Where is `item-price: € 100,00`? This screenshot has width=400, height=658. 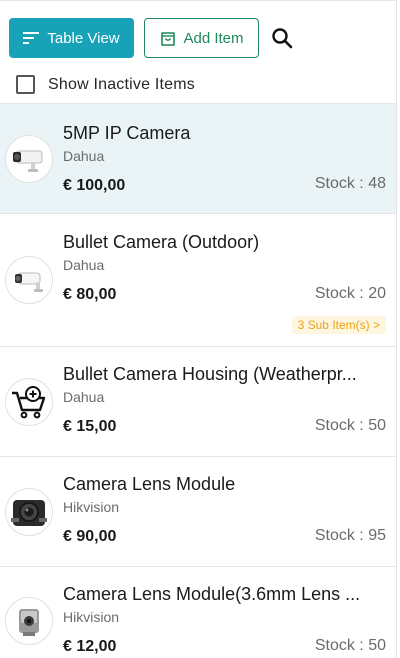 item-price: € 100,00 is located at coordinates (94, 185).